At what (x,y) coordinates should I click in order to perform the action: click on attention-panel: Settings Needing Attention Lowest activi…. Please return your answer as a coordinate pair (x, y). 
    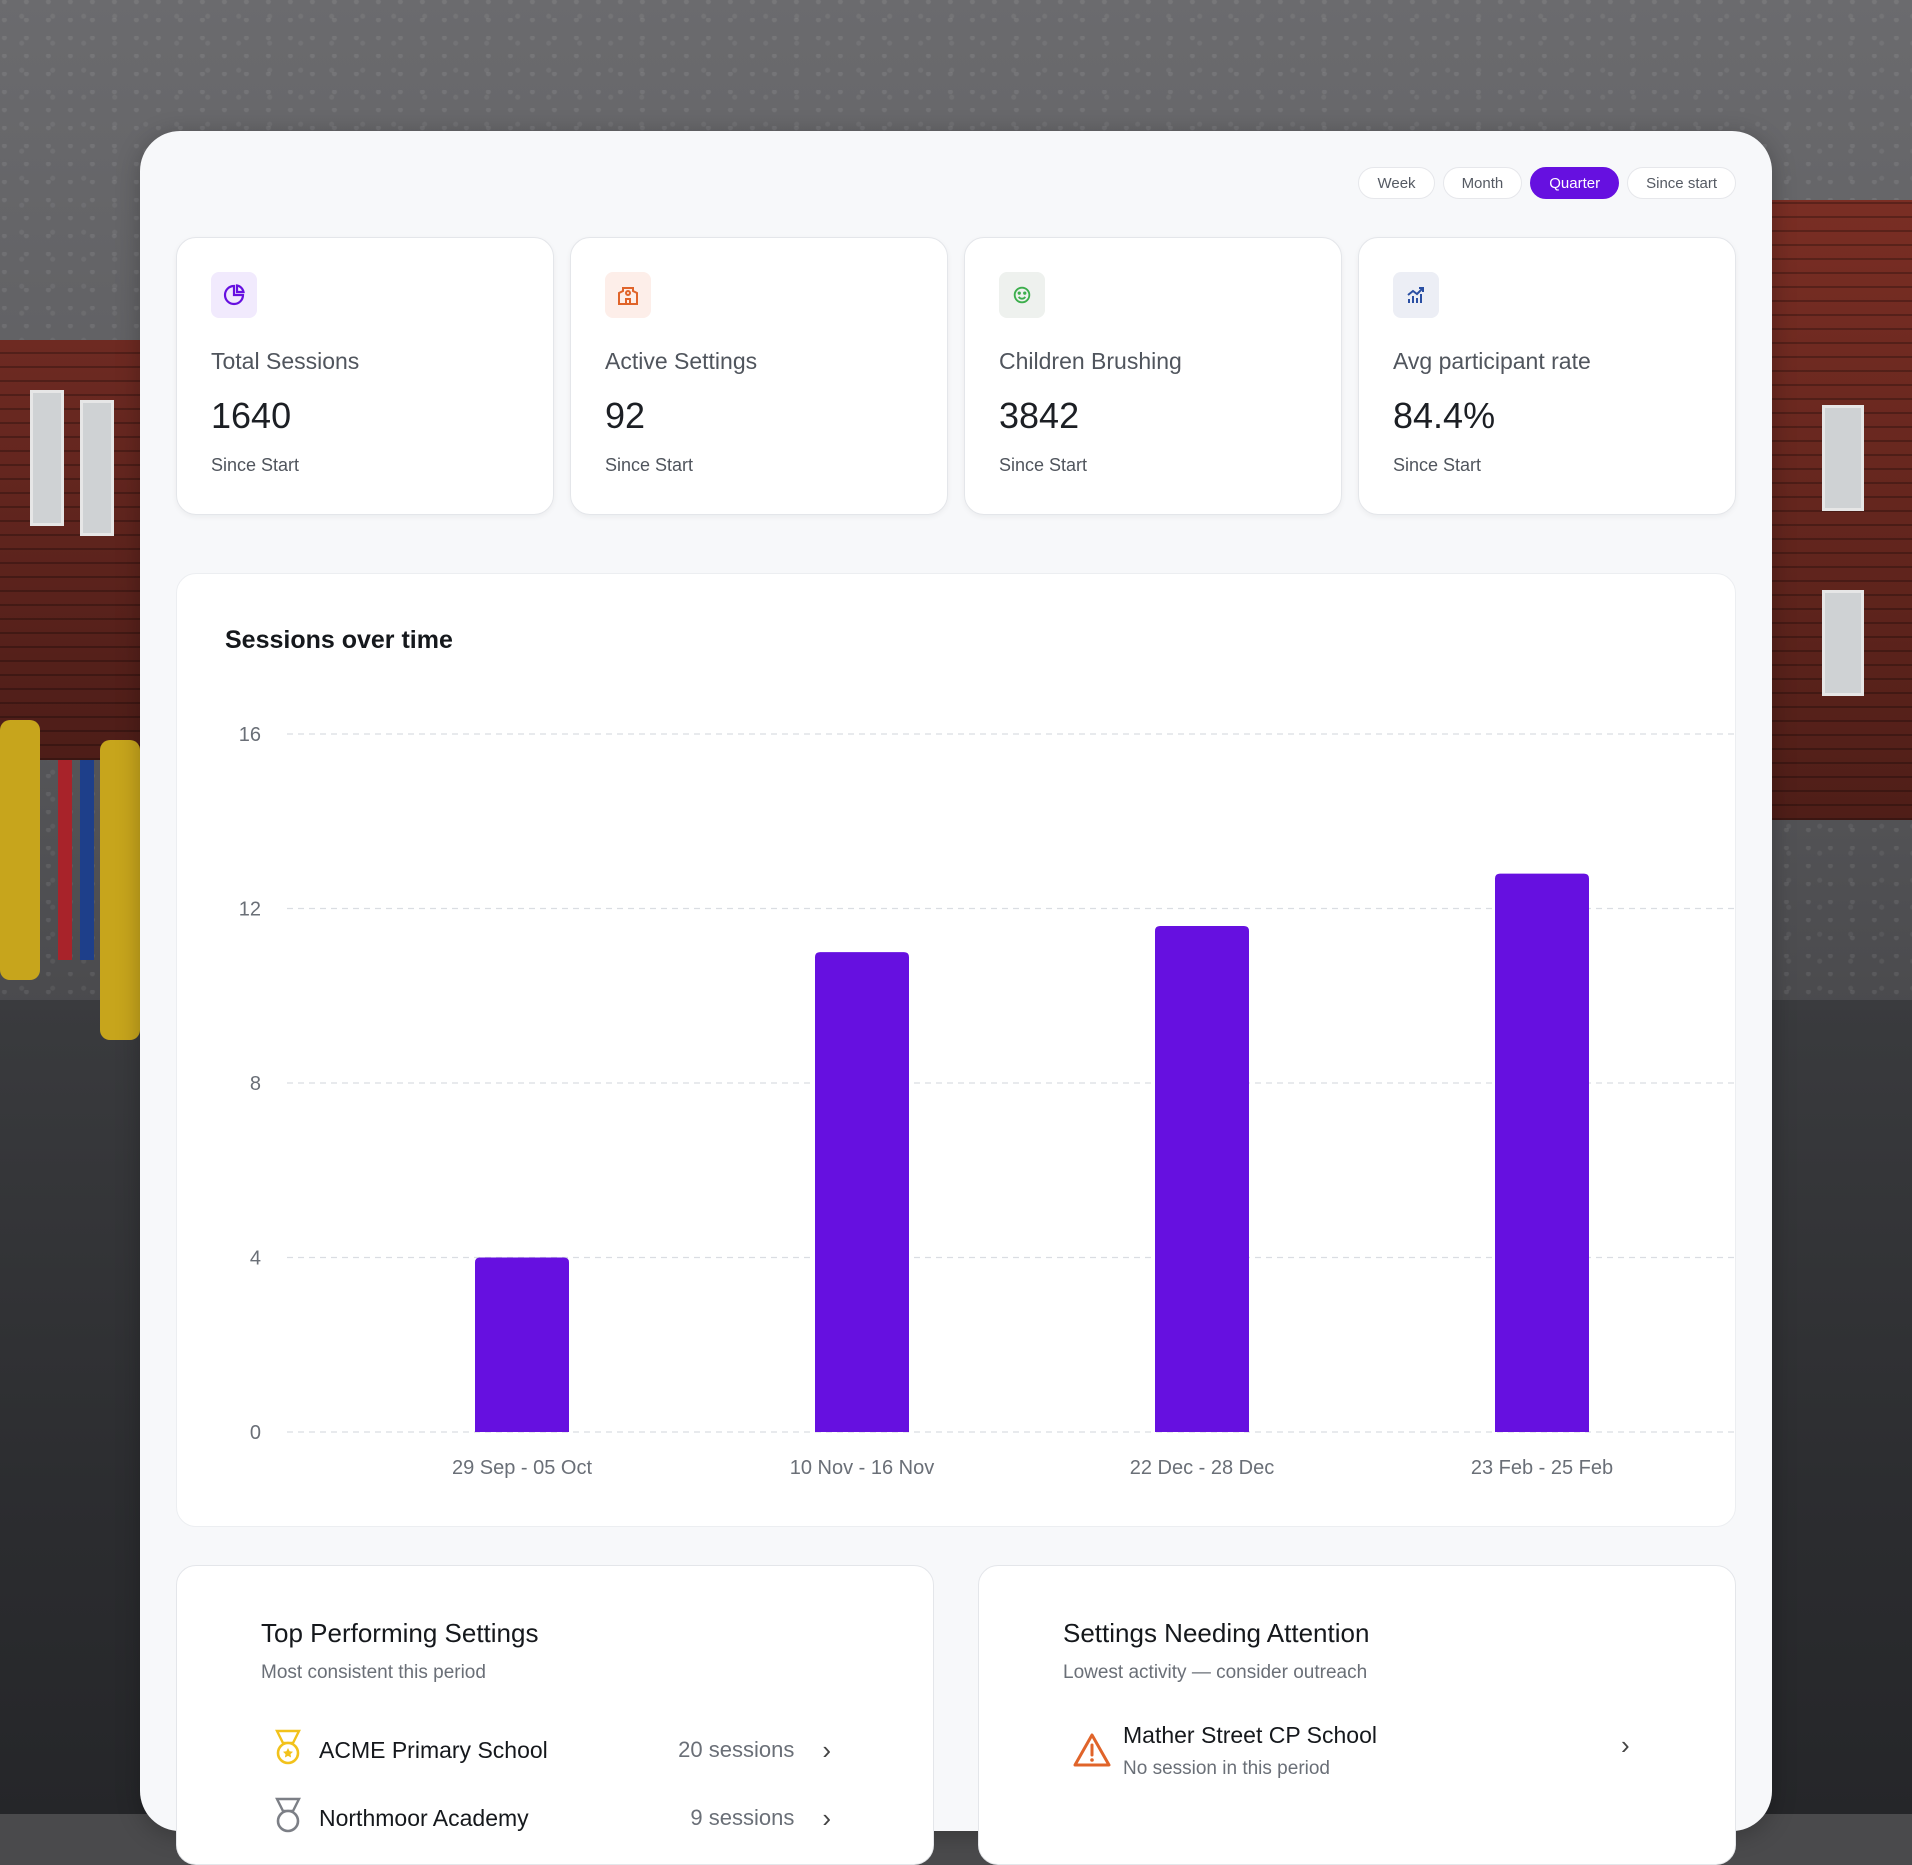
    Looking at the image, I should click on (1357, 1715).